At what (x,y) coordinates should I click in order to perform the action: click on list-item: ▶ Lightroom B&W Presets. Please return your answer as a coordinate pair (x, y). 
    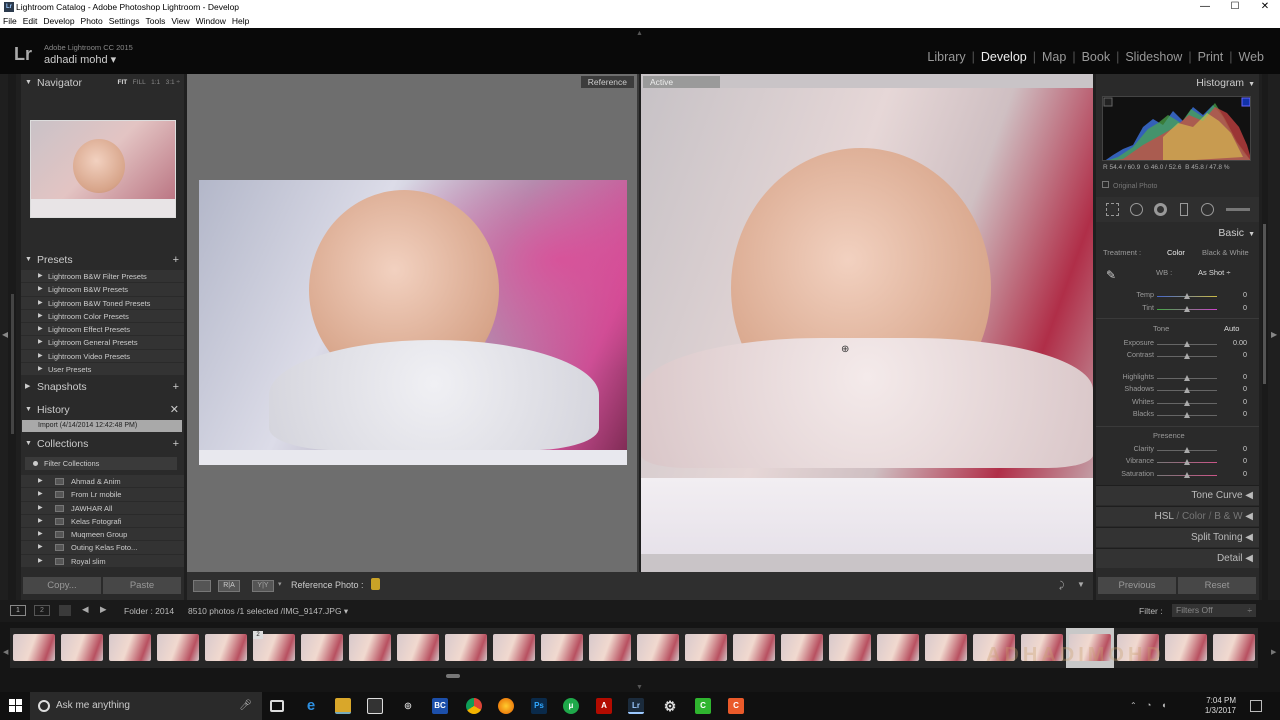
    Looking at the image, I should click on (102, 290).